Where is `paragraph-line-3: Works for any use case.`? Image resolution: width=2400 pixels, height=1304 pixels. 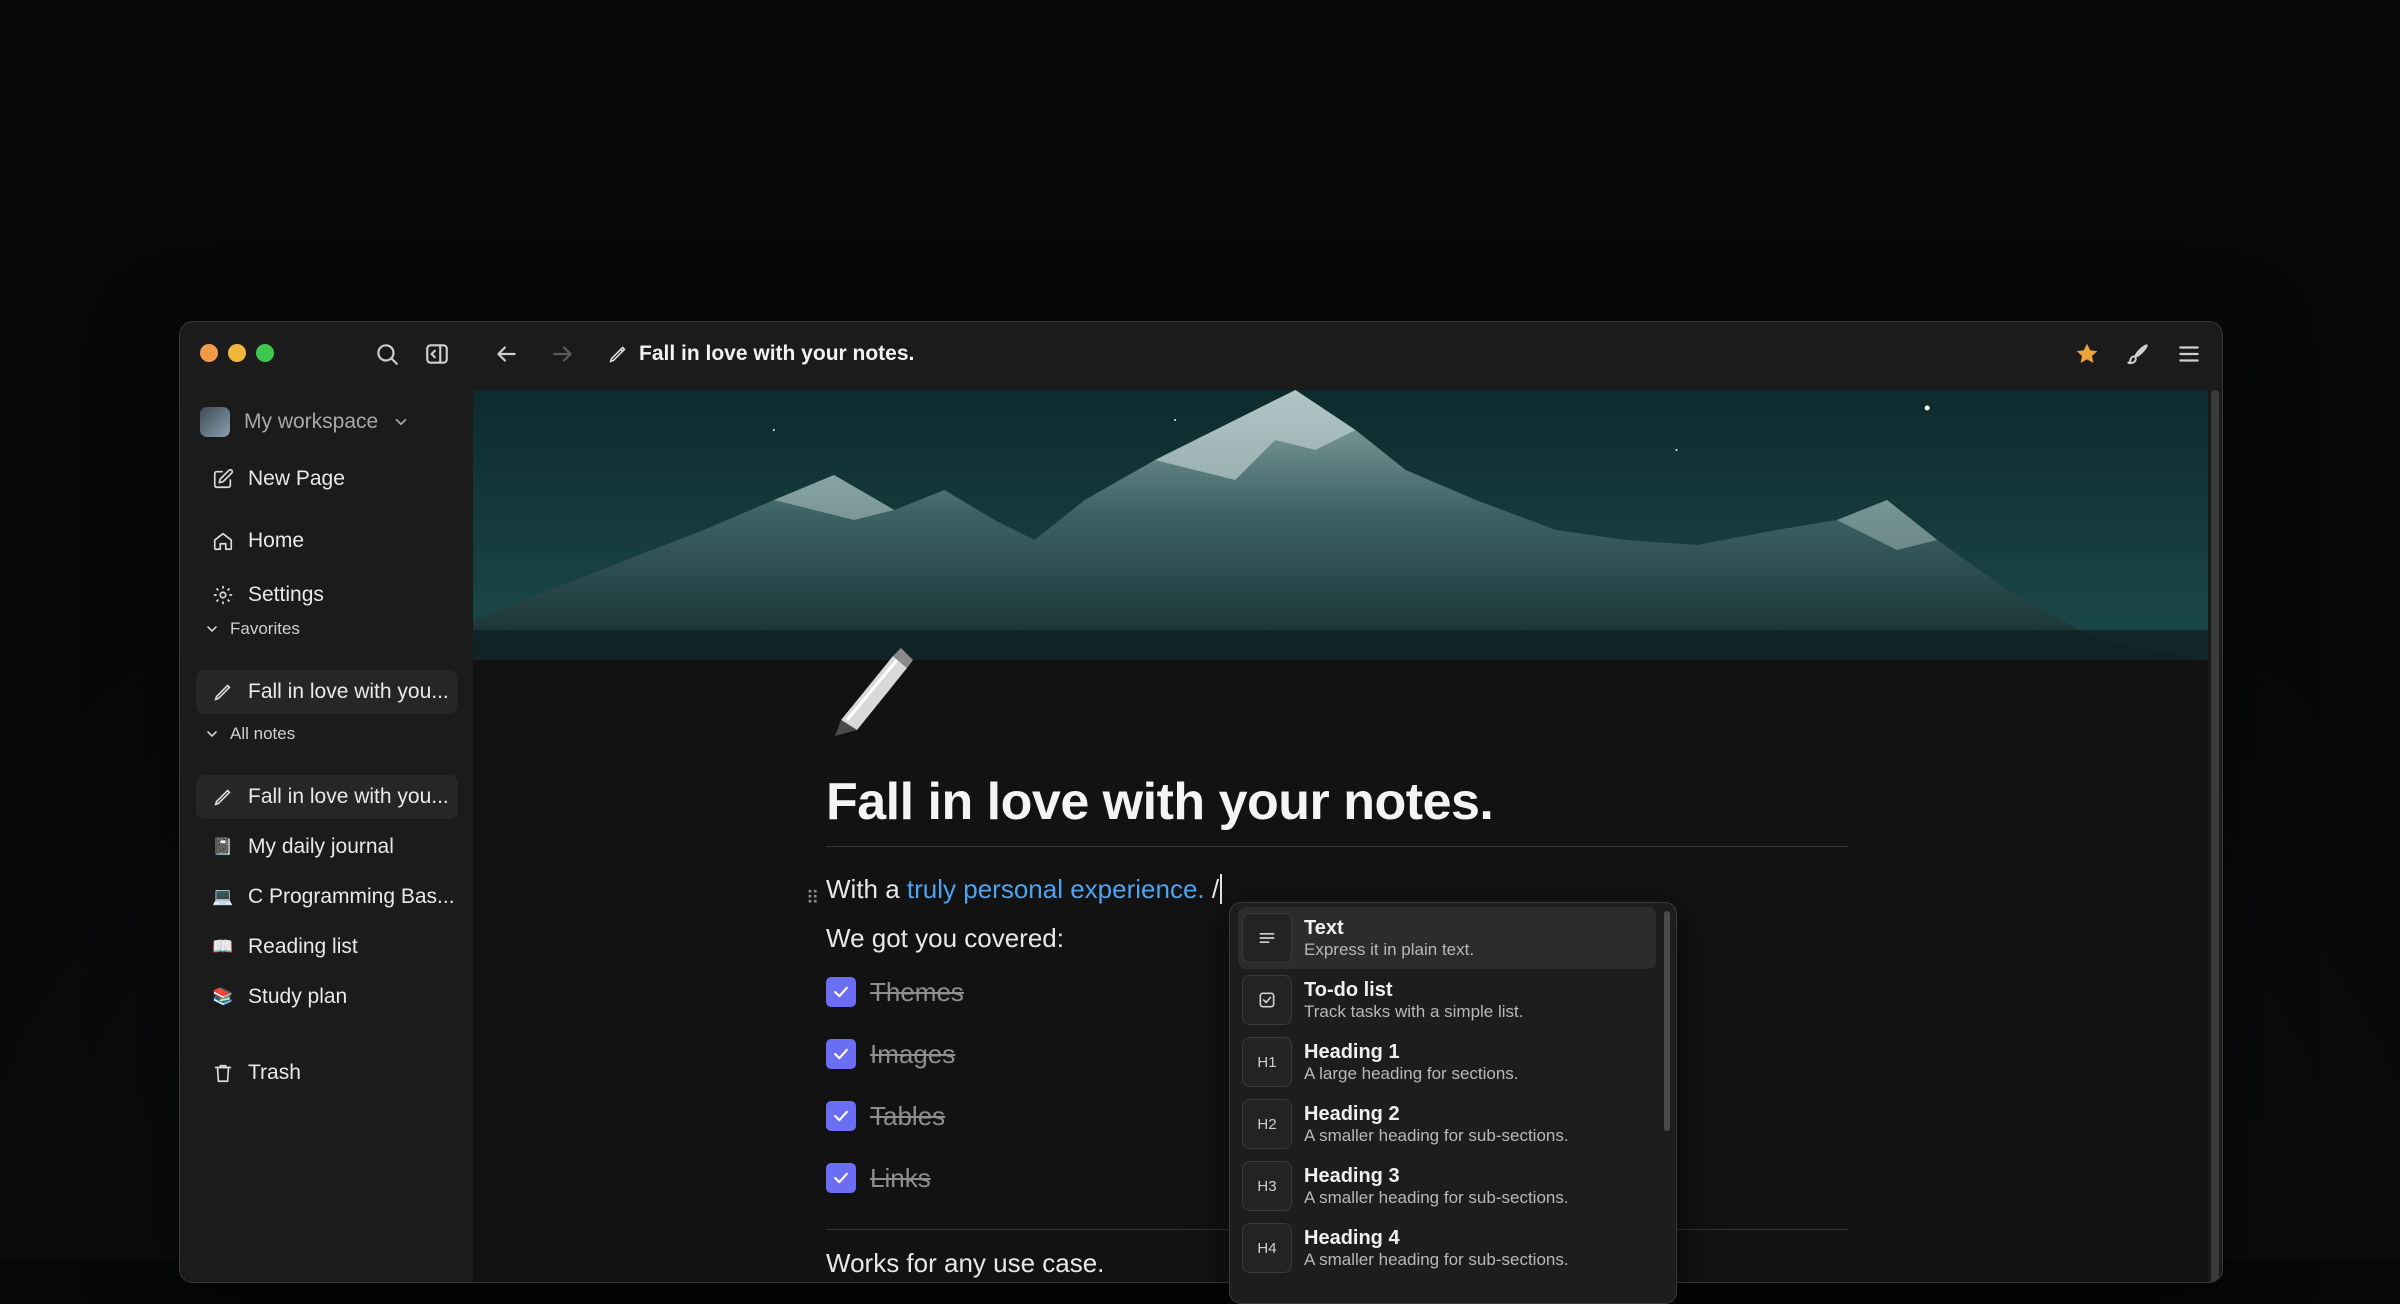 paragraph-line-3: Works for any use case. is located at coordinates (965, 1263).